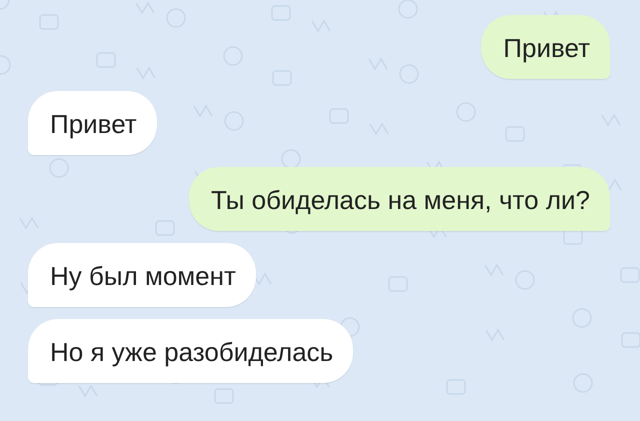  Describe the element at coordinates (191, 351) in the screenshot. I see `message-bubble: Но я уже разобиделась` at that location.